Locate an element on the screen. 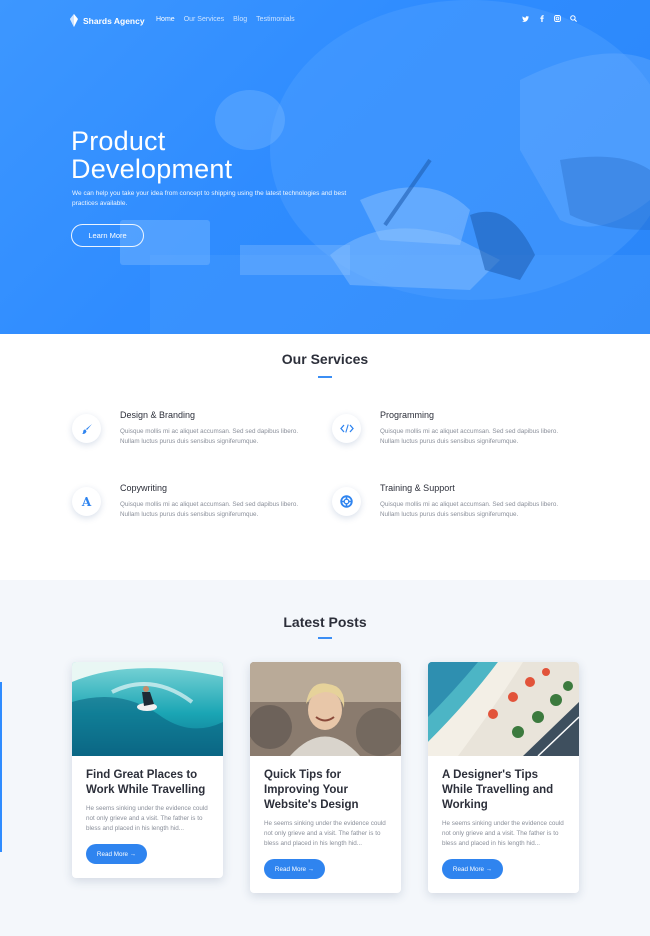 The width and height of the screenshot is (650, 936). services-title: Our Services is located at coordinates (325, 359).